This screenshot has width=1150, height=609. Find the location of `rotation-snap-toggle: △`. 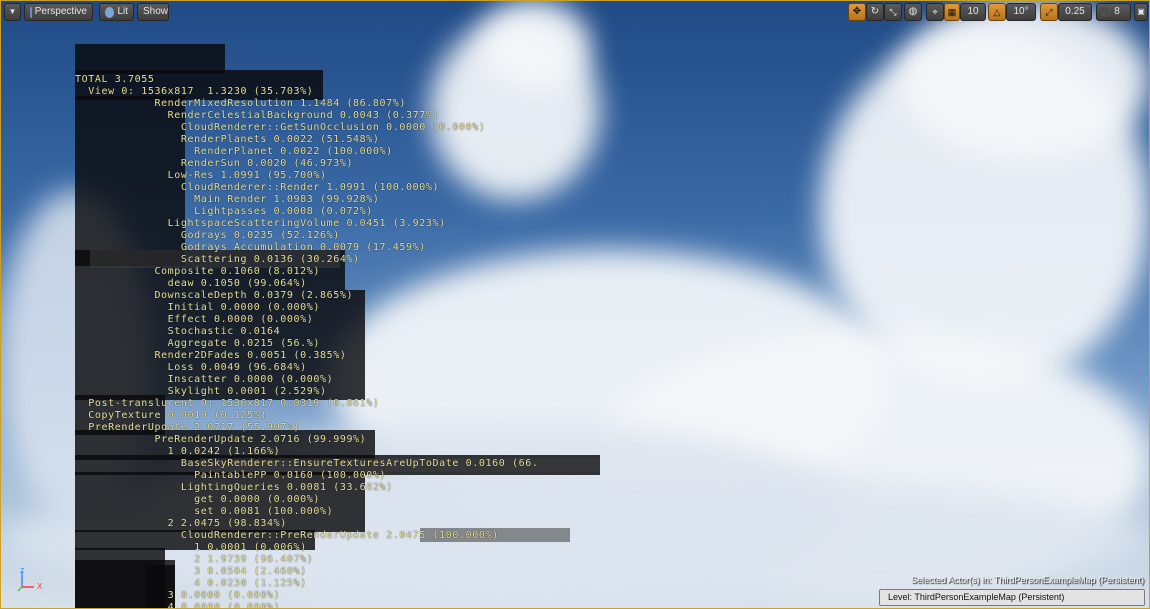

rotation-snap-toggle: △ is located at coordinates (997, 12).